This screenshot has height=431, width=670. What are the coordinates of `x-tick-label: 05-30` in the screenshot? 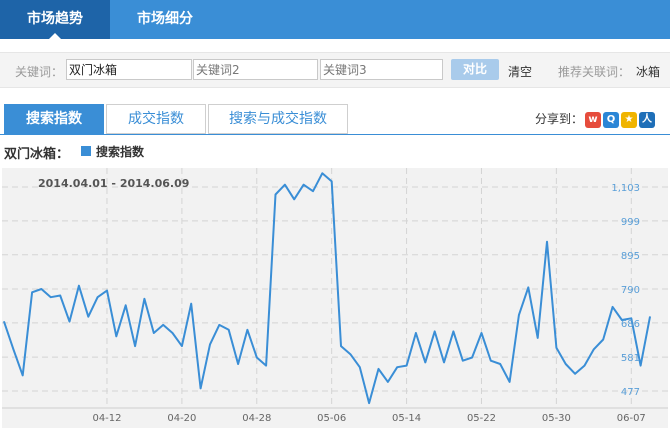 It's located at (556, 418).